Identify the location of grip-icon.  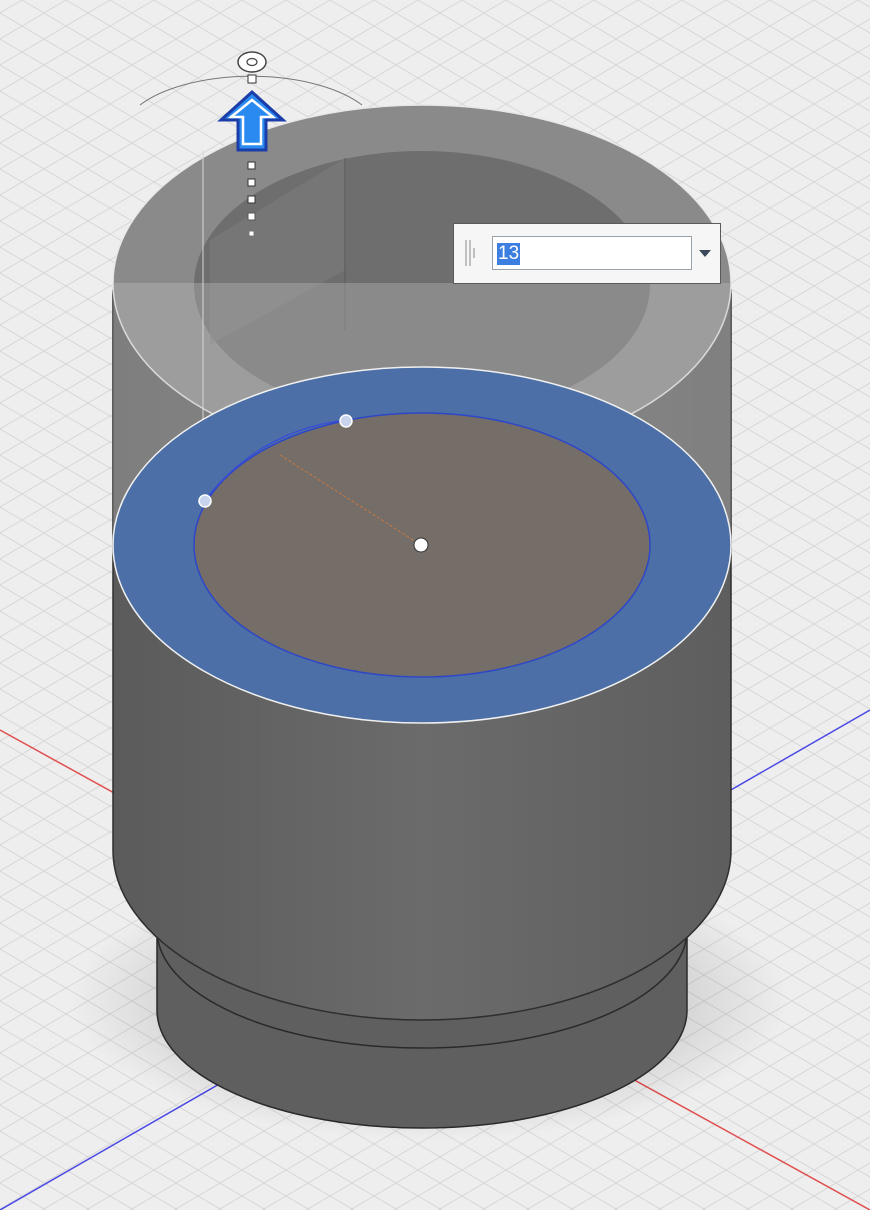
(471, 253).